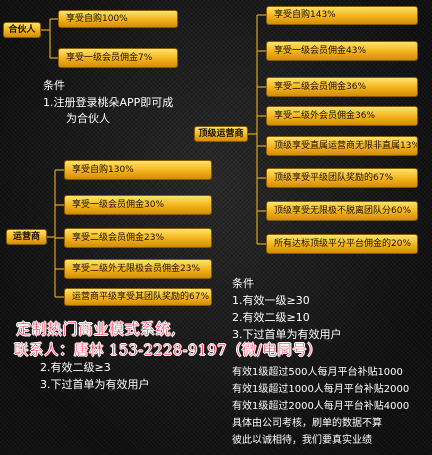  I want to click on subsidy-note-2: 有效1级超过1000人每月平台补贴2000, so click(321, 389).